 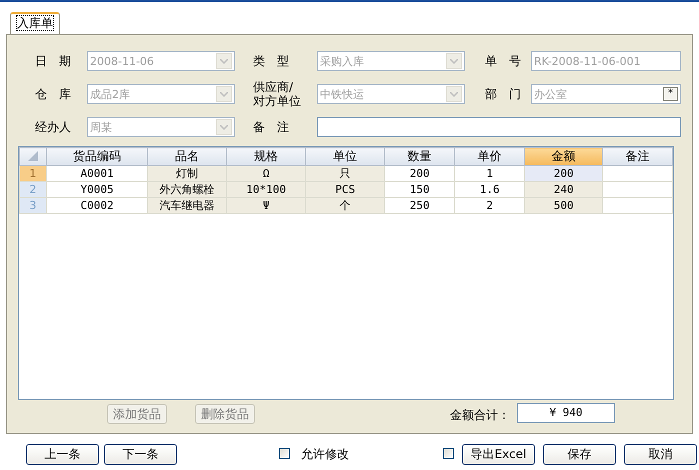 What do you see at coordinates (503, 61) in the screenshot?
I see `field-label: 单 号` at bounding box center [503, 61].